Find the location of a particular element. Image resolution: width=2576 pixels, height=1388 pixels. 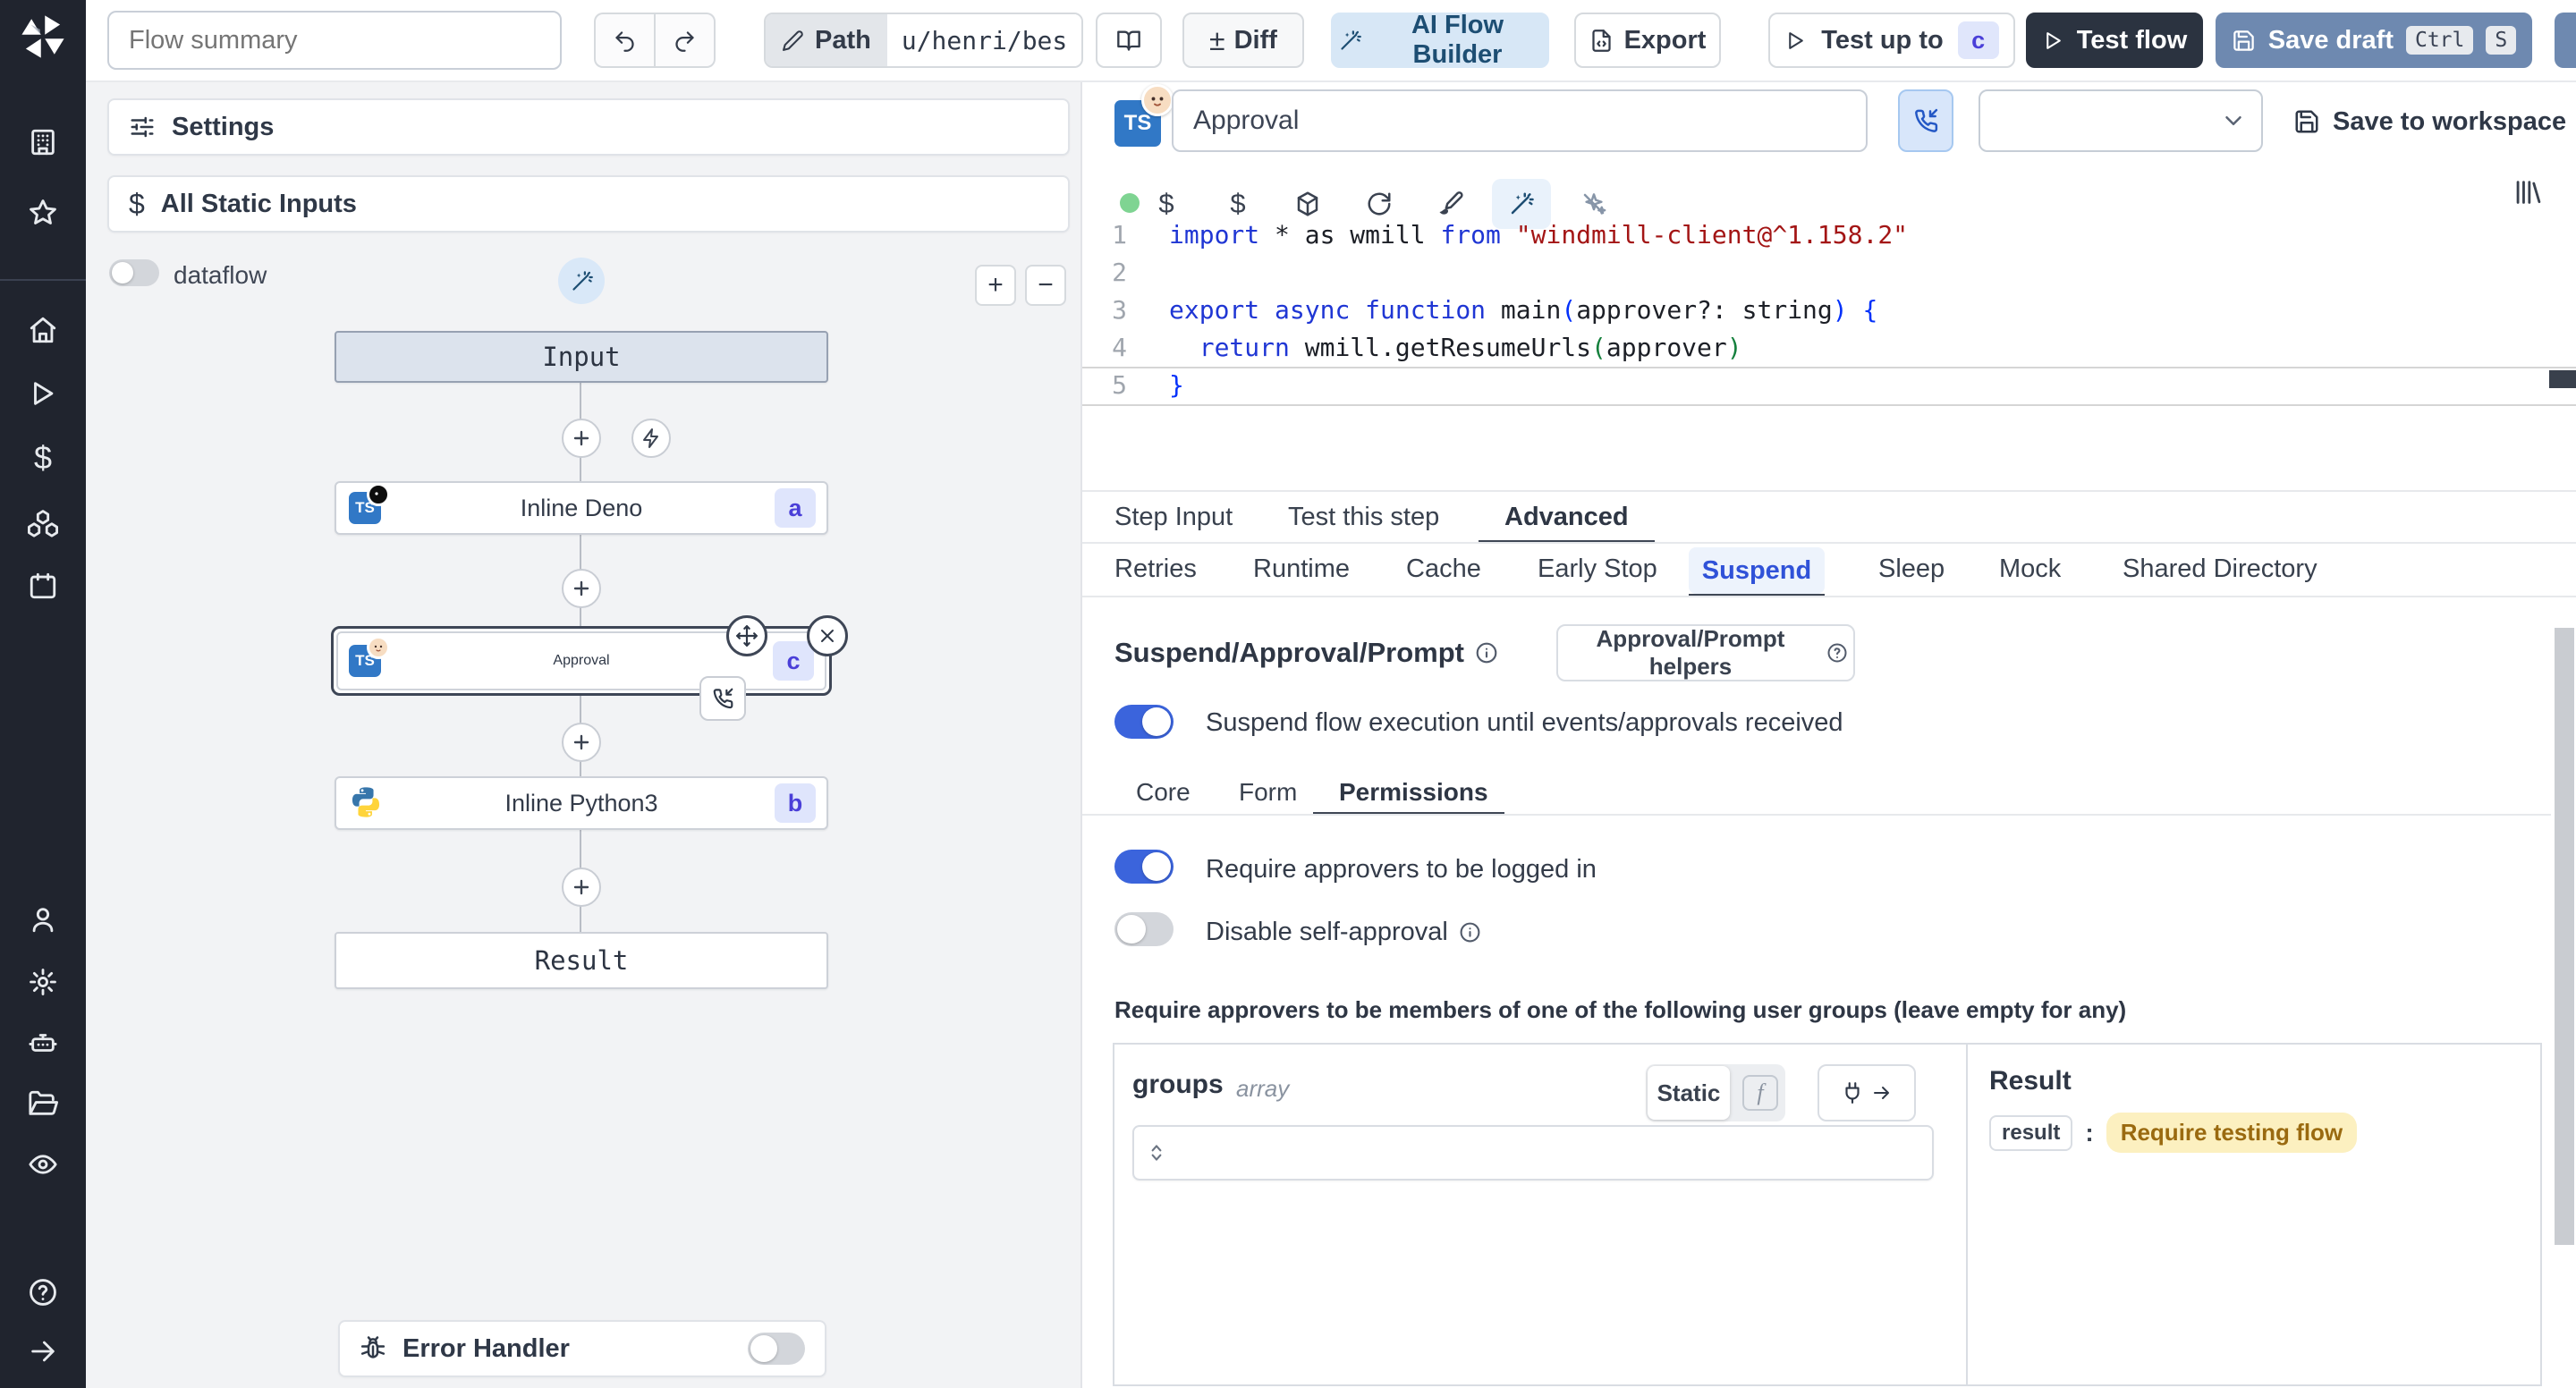

static-mode-button: Static is located at coordinates (1689, 1093).